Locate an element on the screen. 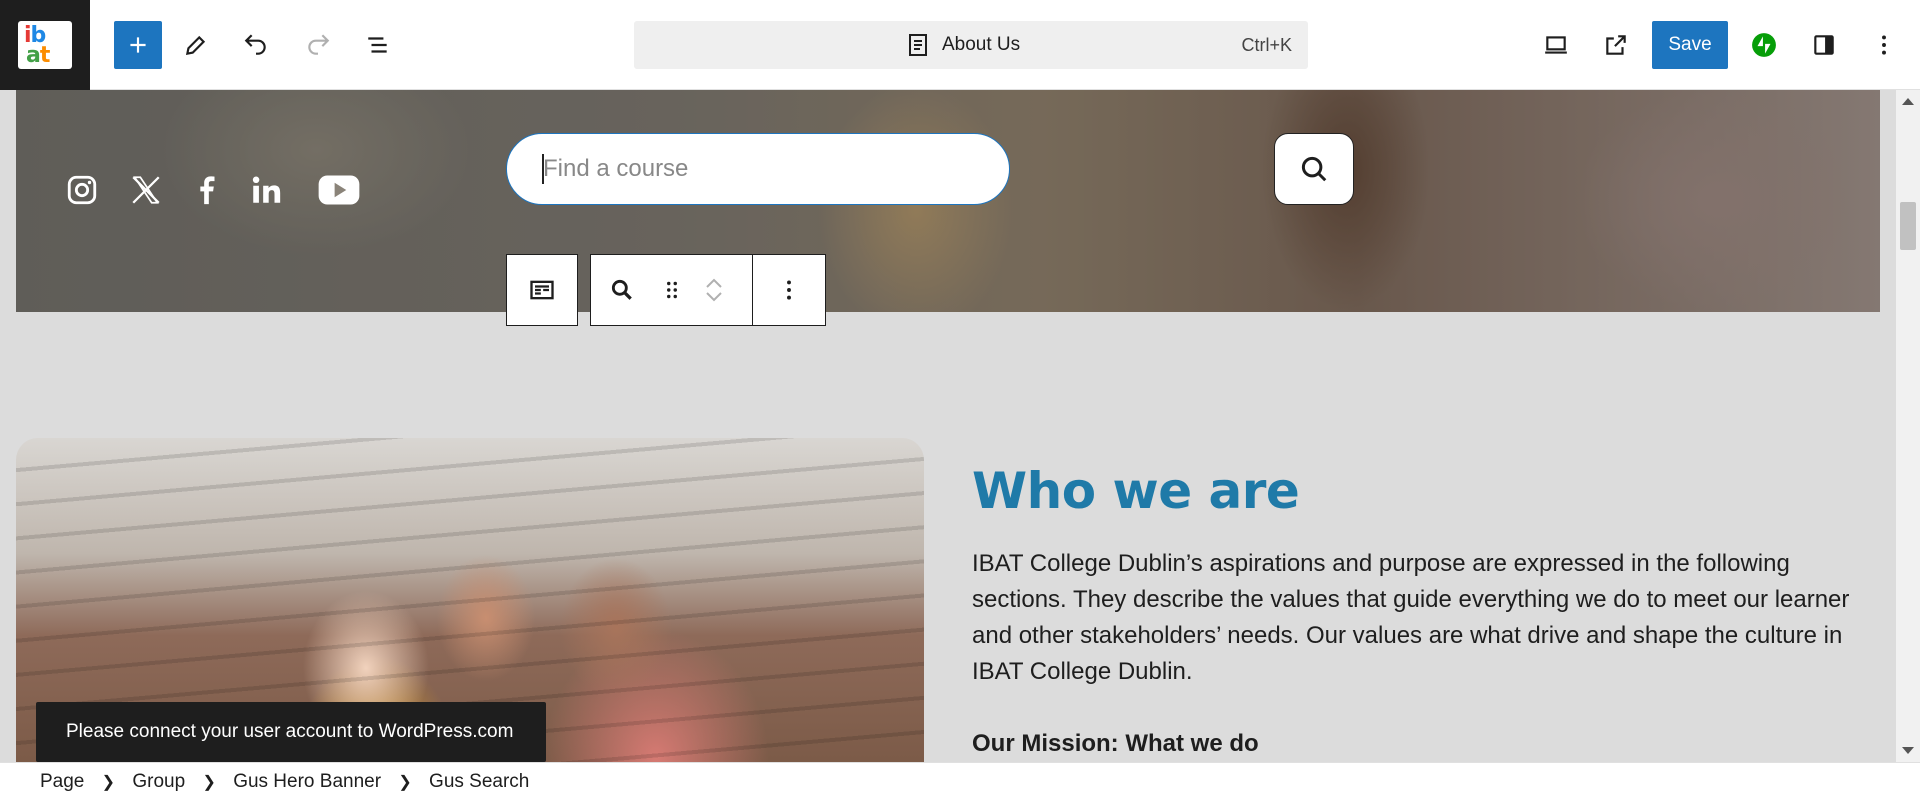  options-button is located at coordinates (1884, 45).